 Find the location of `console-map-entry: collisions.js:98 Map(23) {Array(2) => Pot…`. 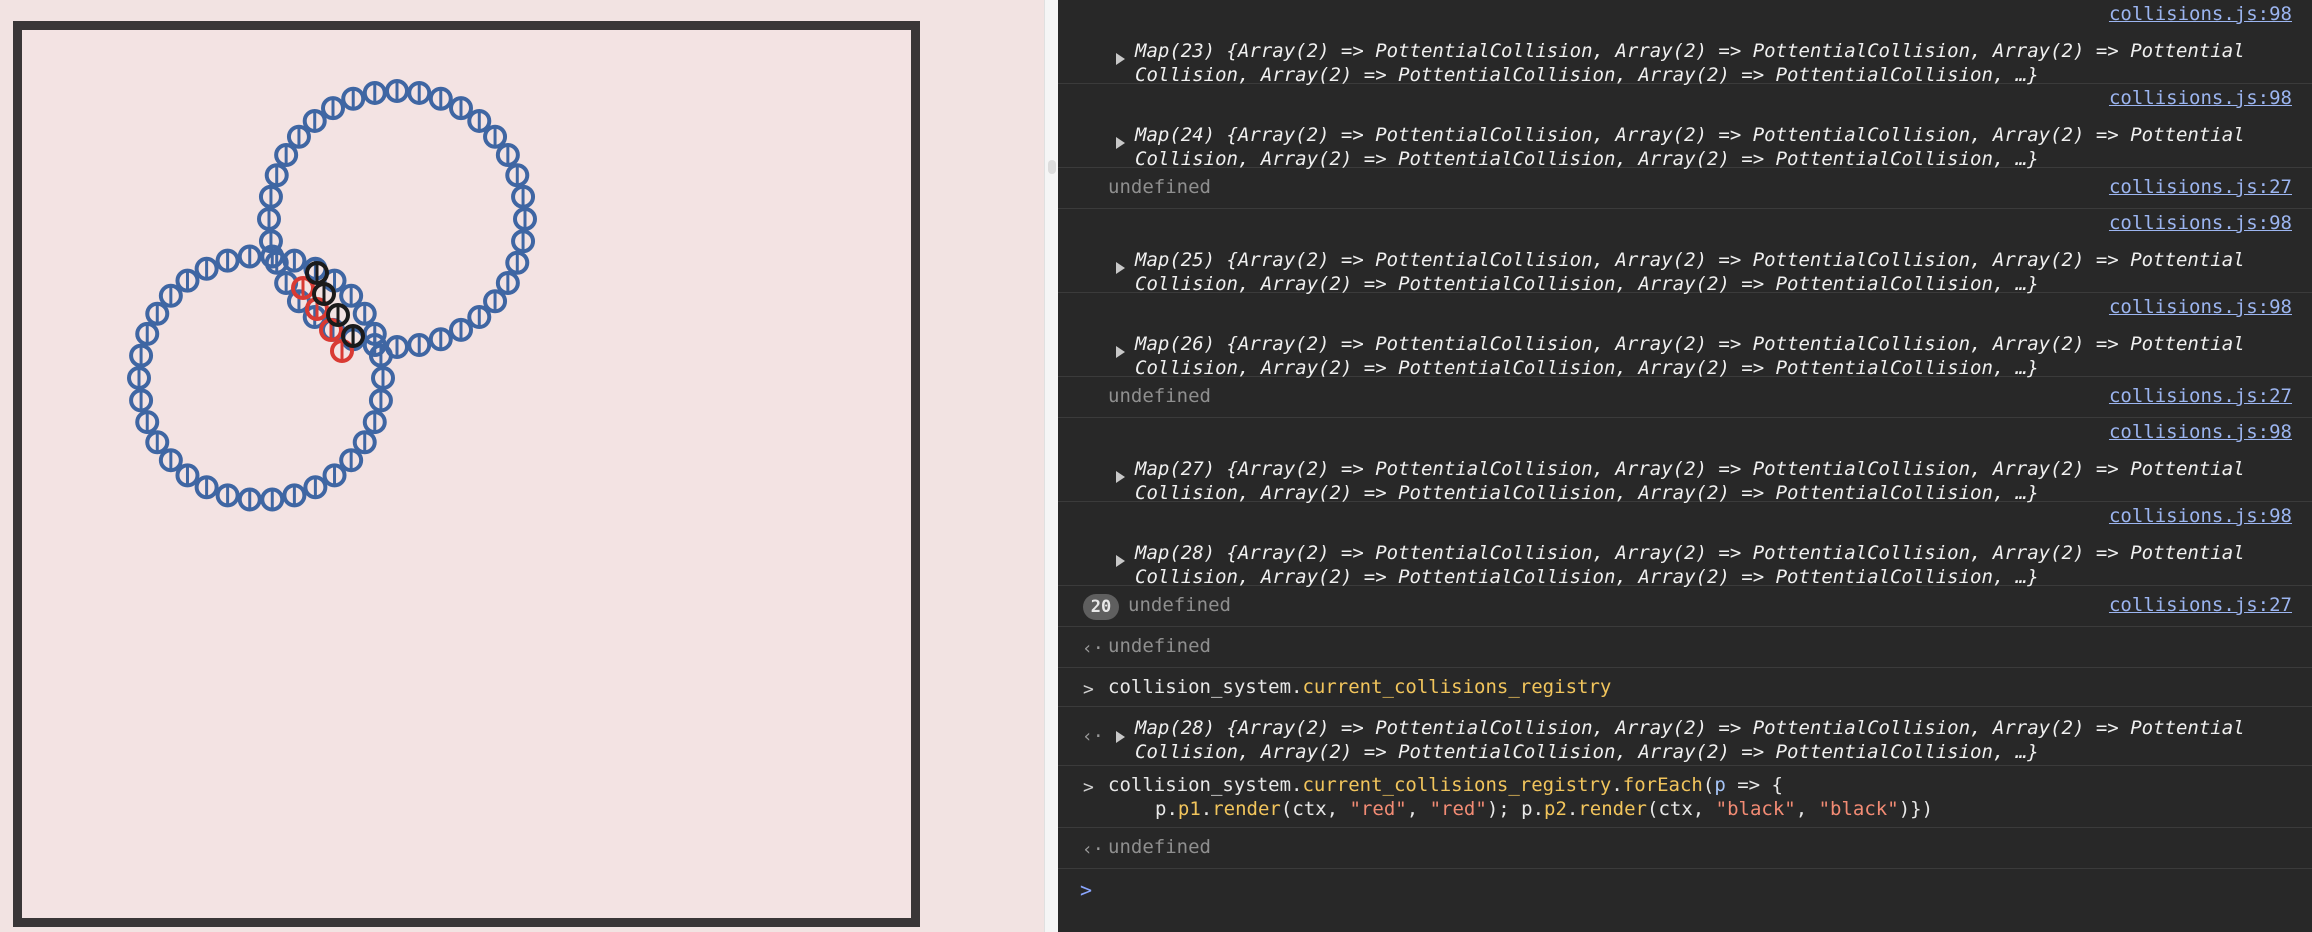

console-map-entry: collisions.js:98 Map(23) {Array(2) => Pot… is located at coordinates (1685, 43).